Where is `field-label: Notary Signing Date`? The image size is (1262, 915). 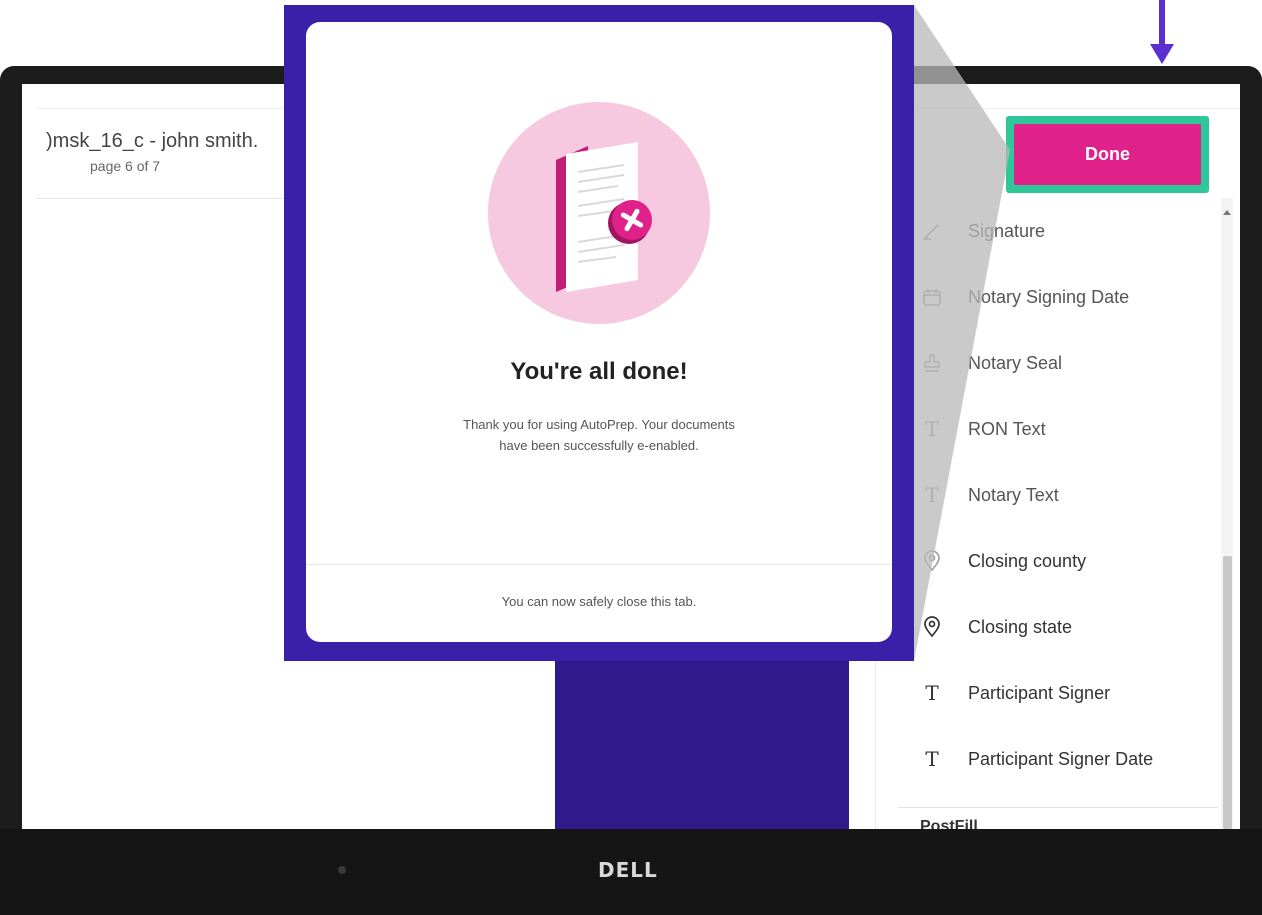 field-label: Notary Signing Date is located at coordinates (1049, 296).